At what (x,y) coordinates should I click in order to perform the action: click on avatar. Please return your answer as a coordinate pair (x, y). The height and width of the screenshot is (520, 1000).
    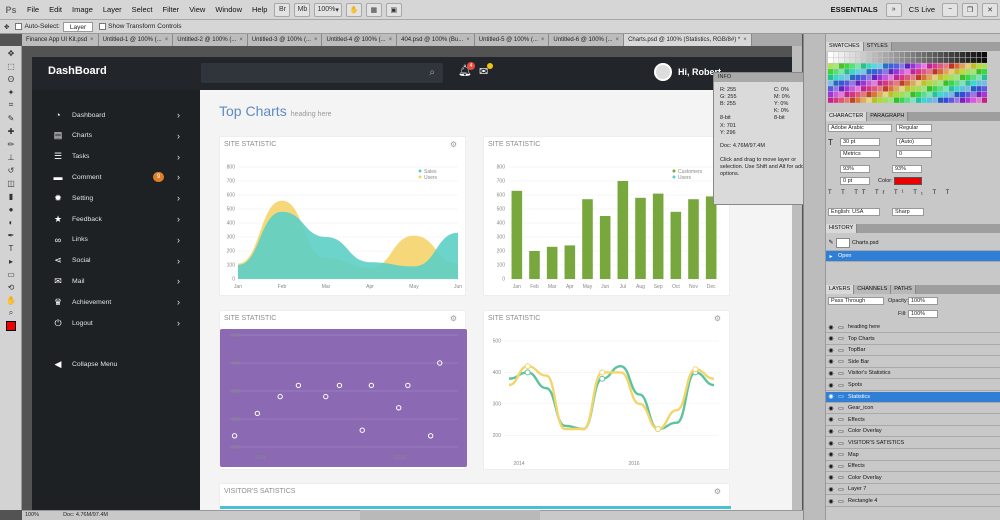
    Looking at the image, I should click on (663, 72).